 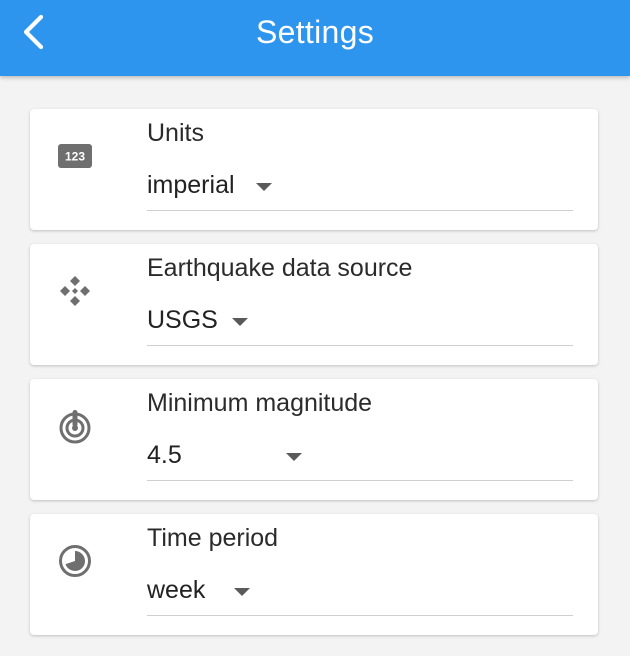 I want to click on numeric-123-icon: 123, so click(x=75, y=156).